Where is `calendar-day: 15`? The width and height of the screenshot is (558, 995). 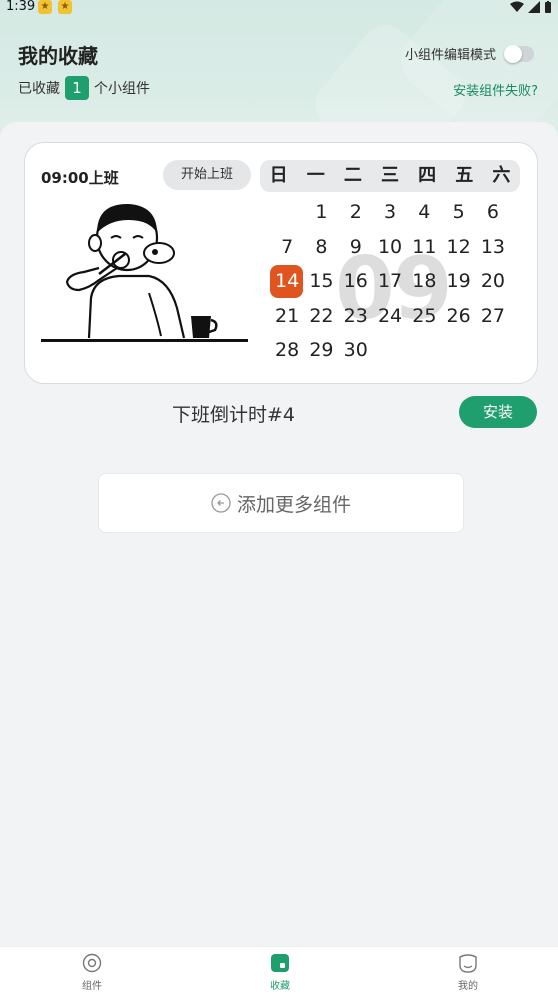
calendar-day: 15 is located at coordinates (321, 281).